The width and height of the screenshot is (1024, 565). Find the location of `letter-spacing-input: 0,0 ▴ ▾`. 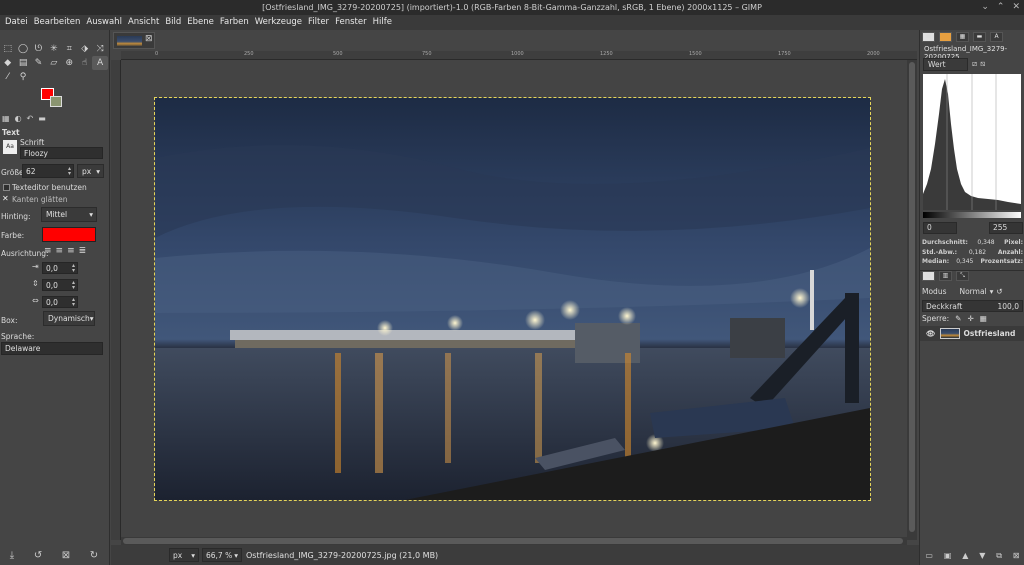

letter-spacing-input: 0,0 ▴ ▾ is located at coordinates (60, 302).